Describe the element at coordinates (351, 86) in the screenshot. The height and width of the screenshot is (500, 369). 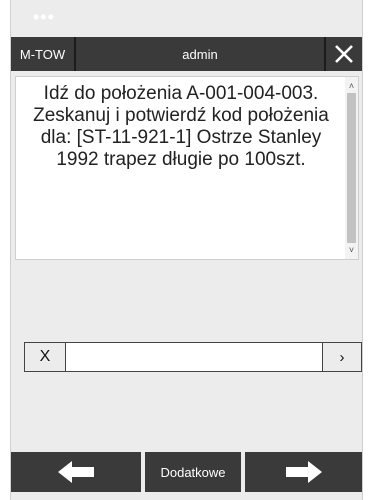
I see `scroll-up-icon: ˄` at that location.